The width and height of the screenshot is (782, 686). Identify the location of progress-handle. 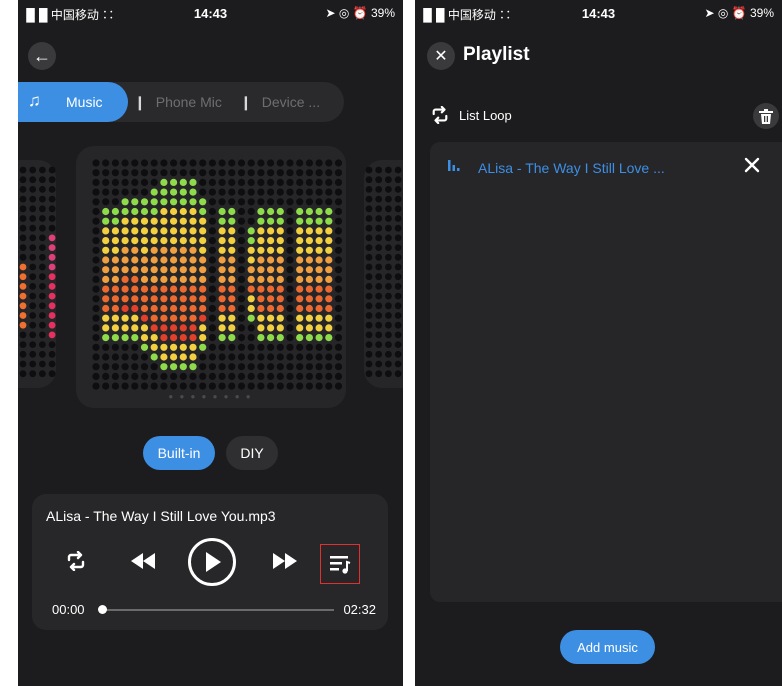
(102, 609).